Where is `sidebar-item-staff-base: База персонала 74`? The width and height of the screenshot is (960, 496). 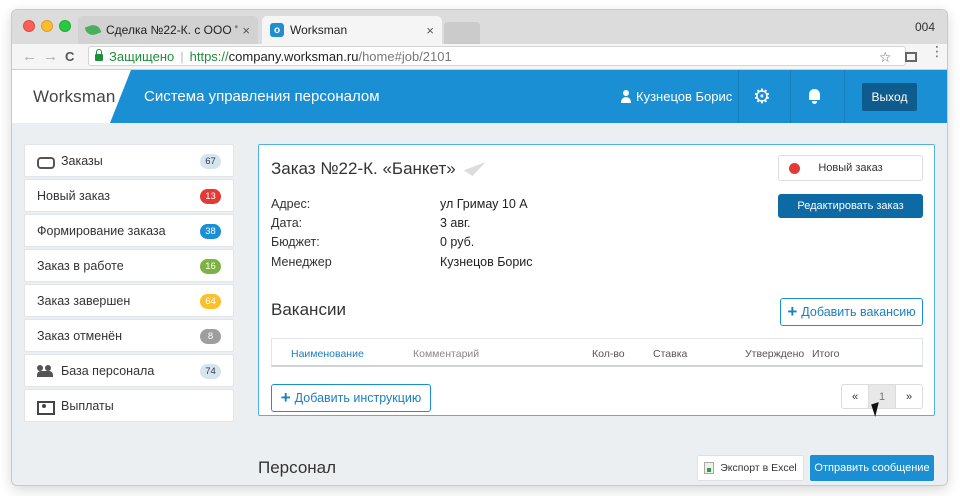
sidebar-item-staff-base: База персонала 74 is located at coordinates (129, 370).